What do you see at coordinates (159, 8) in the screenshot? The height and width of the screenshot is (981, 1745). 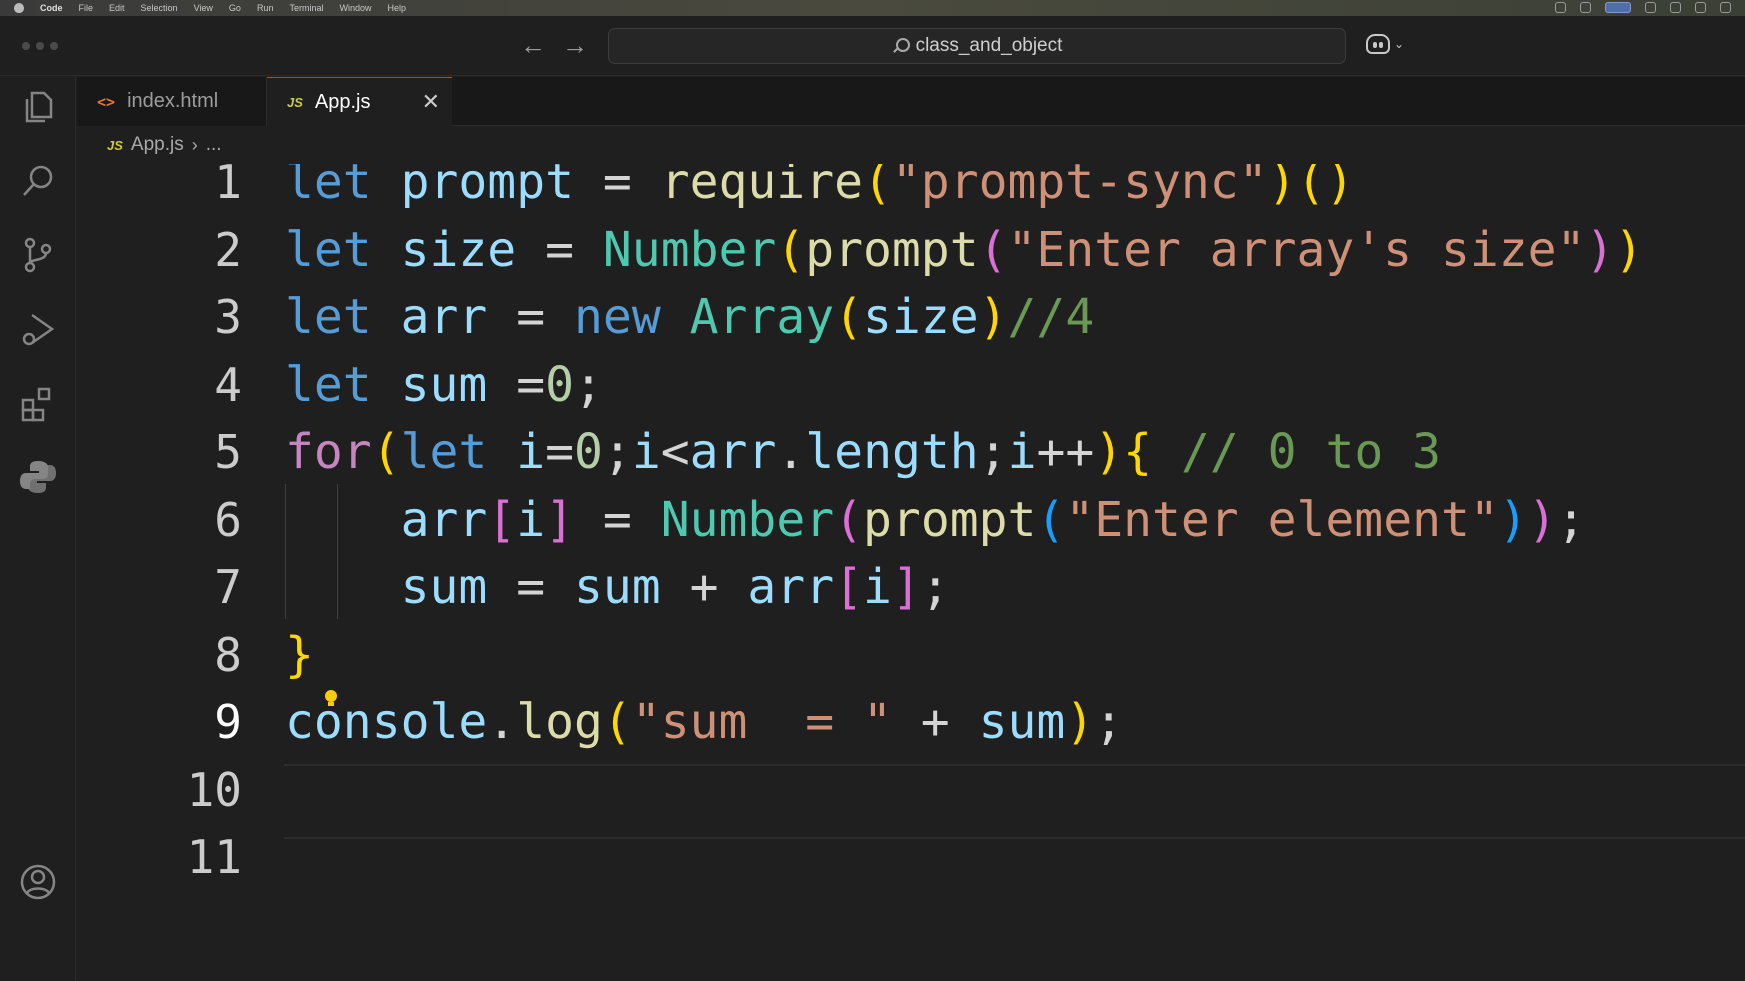 I see `menu-selection: Selection` at bounding box center [159, 8].